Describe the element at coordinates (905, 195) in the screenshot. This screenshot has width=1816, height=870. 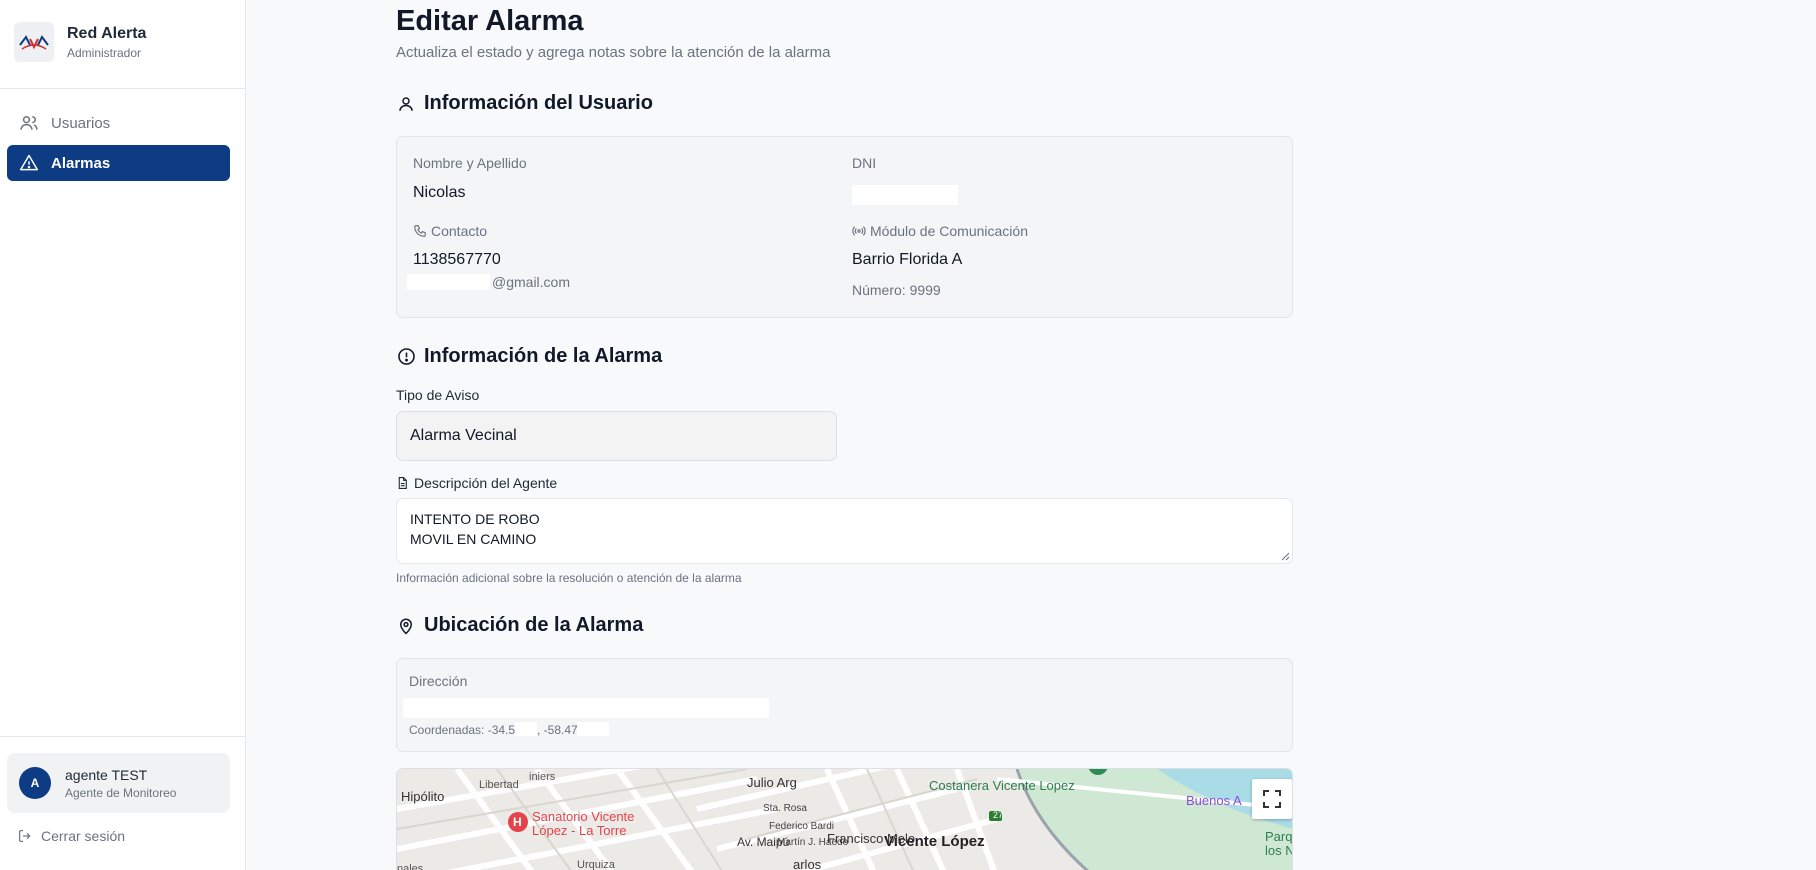
I see `dni-value-redacted` at that location.